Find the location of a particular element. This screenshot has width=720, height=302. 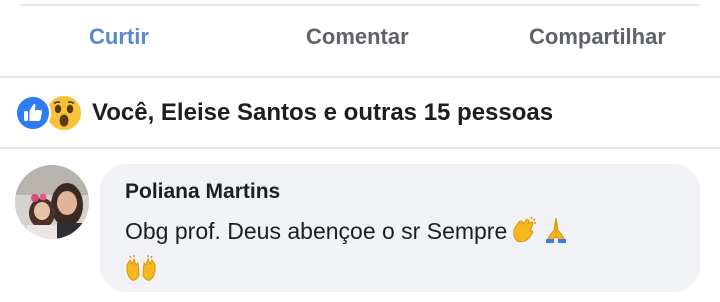

comment-author: Poliana Martins is located at coordinates (202, 192).